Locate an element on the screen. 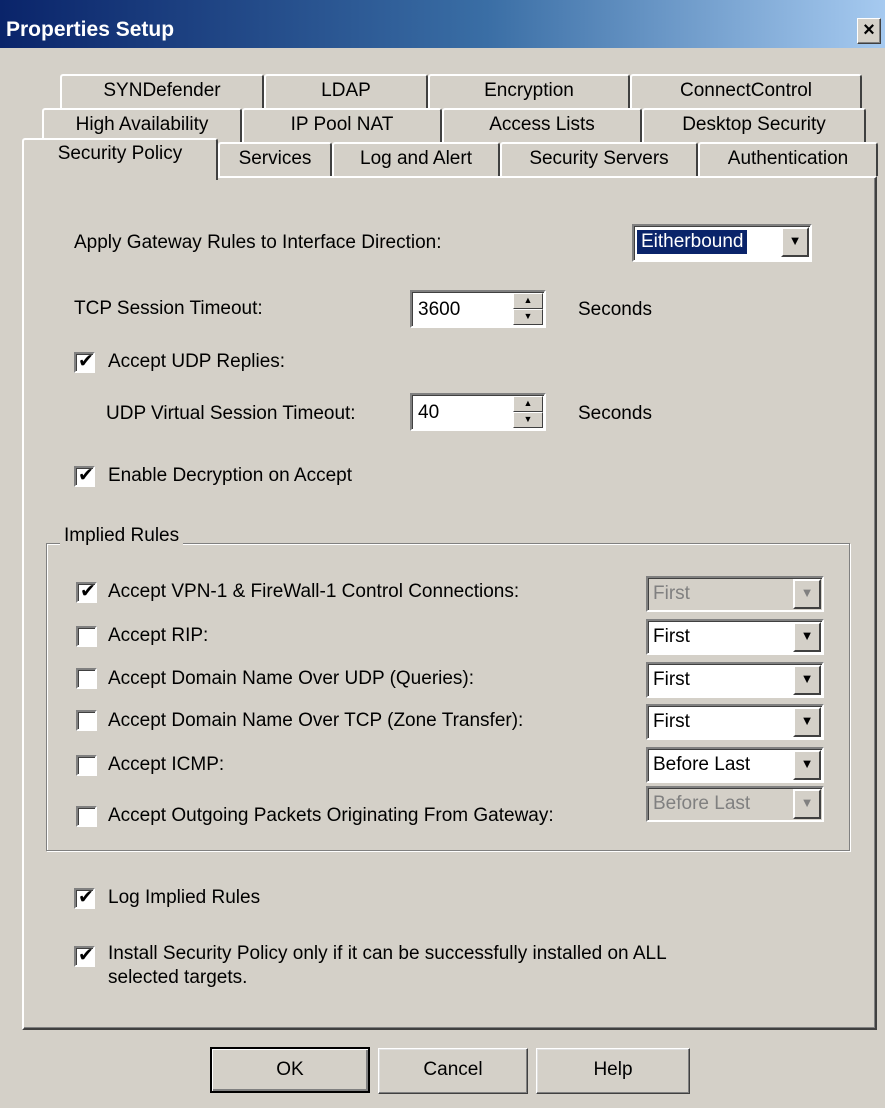 This screenshot has width=885, height=1108. install-policy-checkbox: ✔ is located at coordinates (84, 956).